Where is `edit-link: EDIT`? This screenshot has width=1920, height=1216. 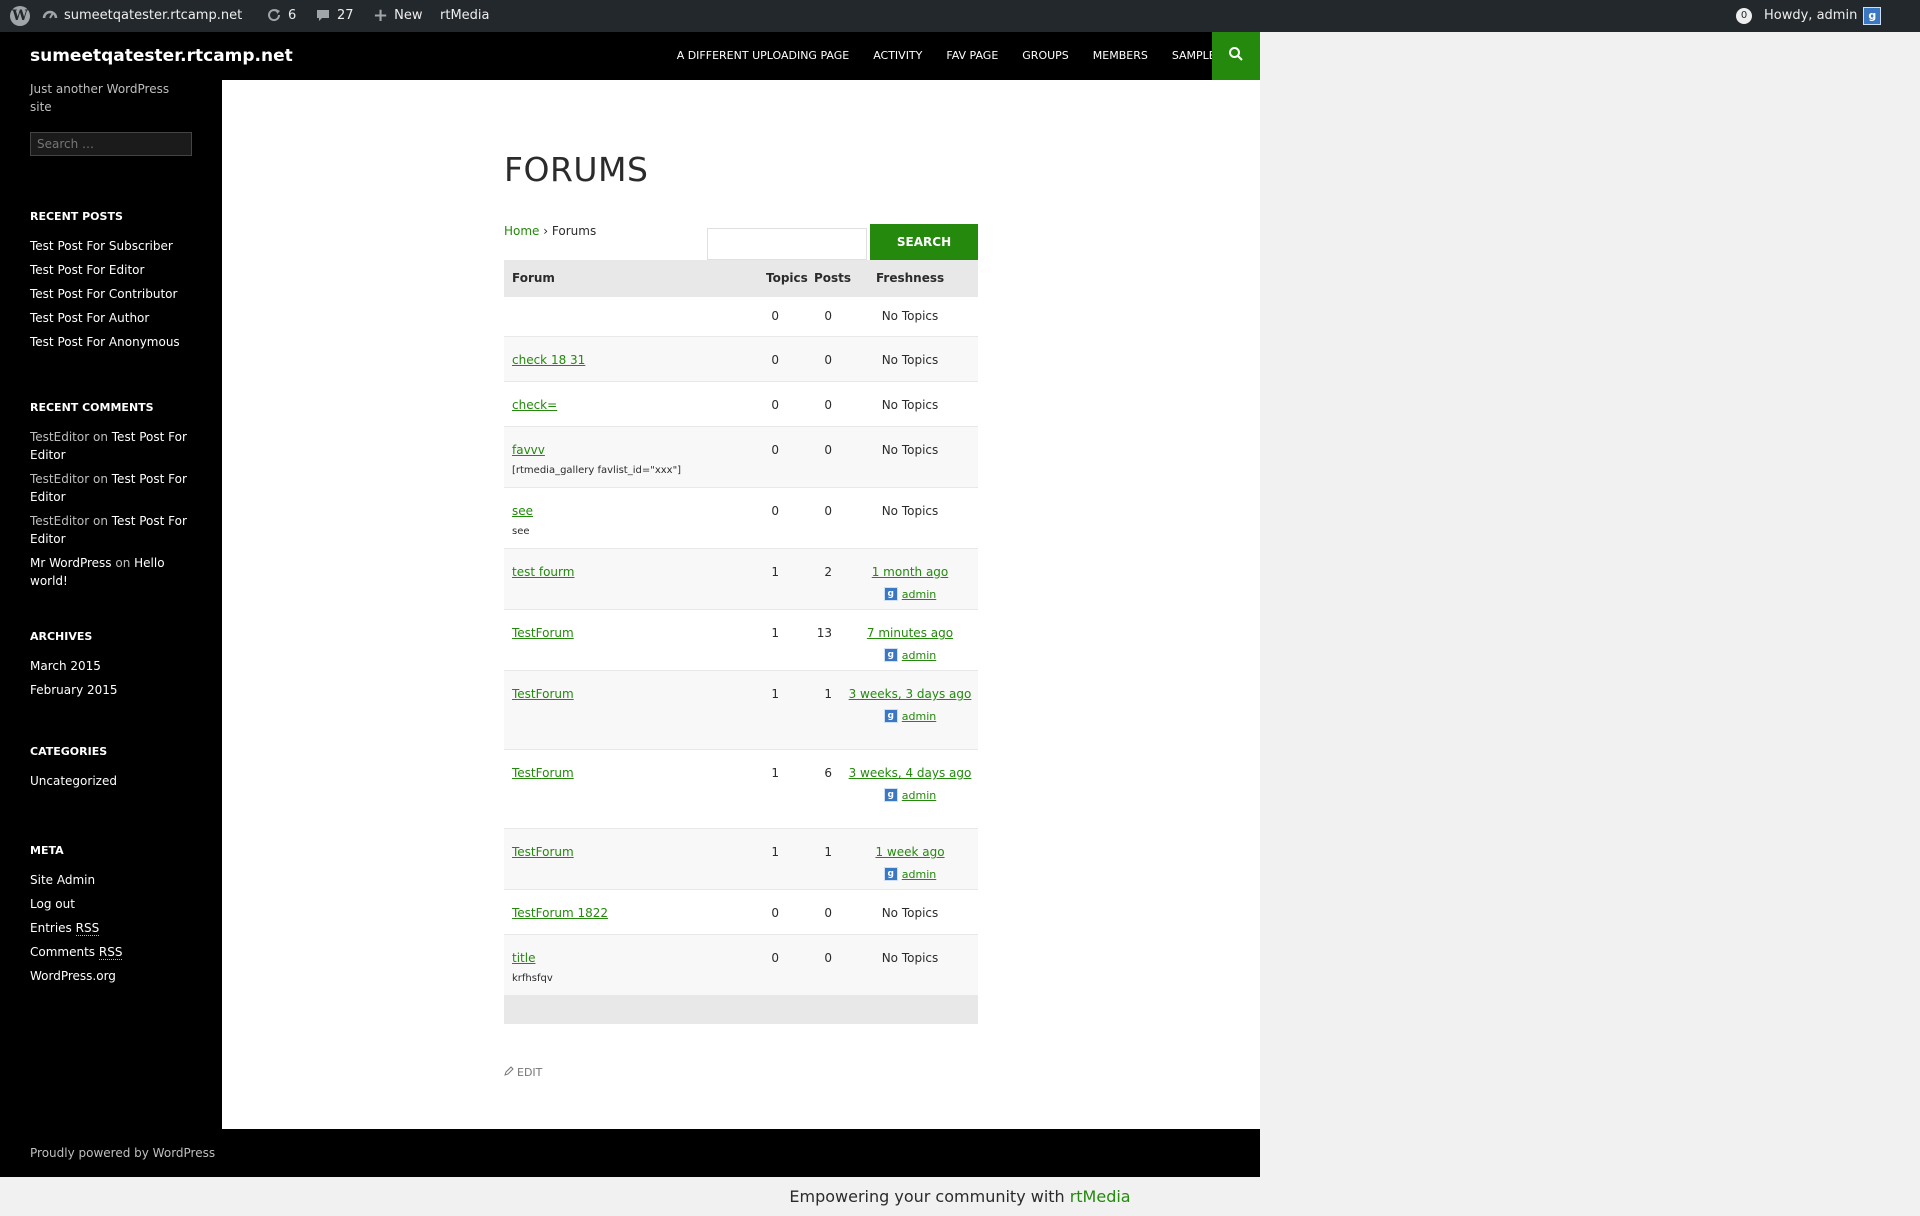
edit-link: EDIT is located at coordinates (523, 1072).